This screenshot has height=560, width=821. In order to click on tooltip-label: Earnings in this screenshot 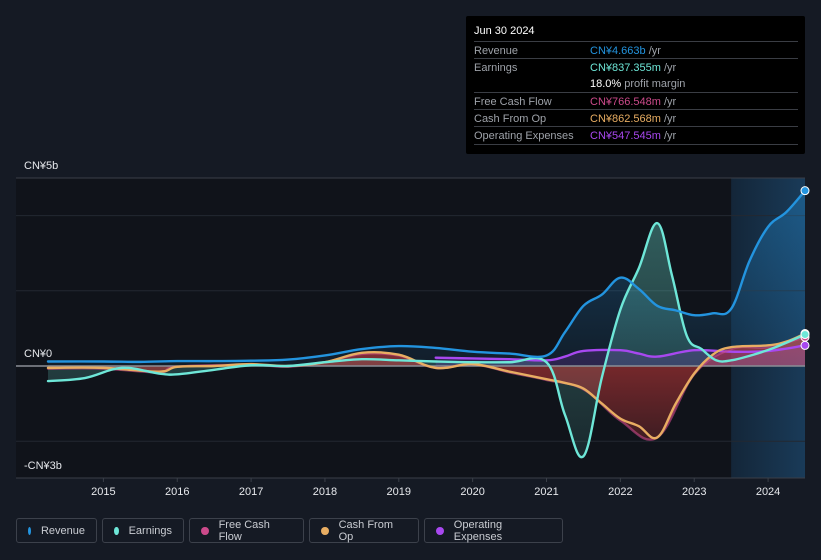, I will do `click(496, 68)`.